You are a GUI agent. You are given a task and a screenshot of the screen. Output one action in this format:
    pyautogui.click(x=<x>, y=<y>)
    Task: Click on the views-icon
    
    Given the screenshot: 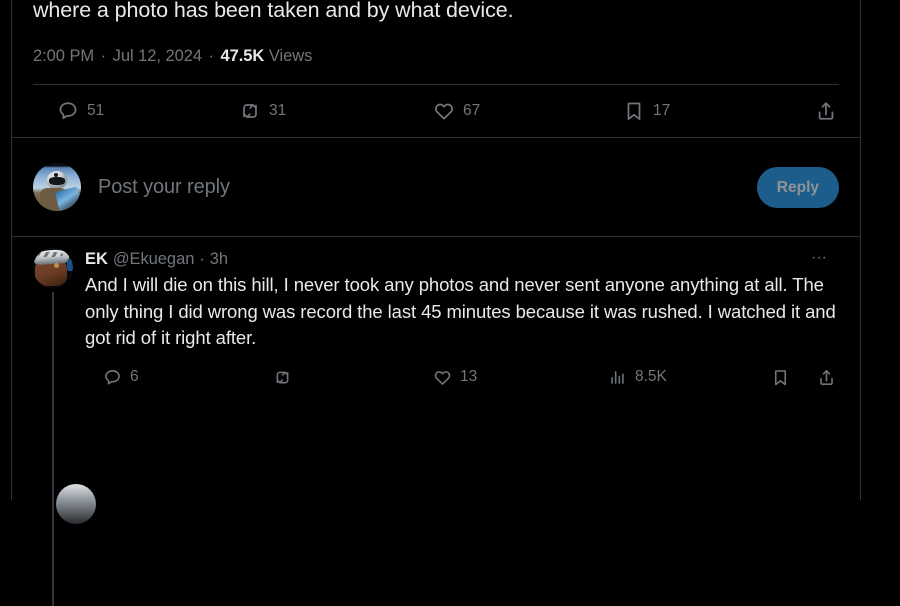 What is the action you would take?
    pyautogui.click(x=617, y=377)
    